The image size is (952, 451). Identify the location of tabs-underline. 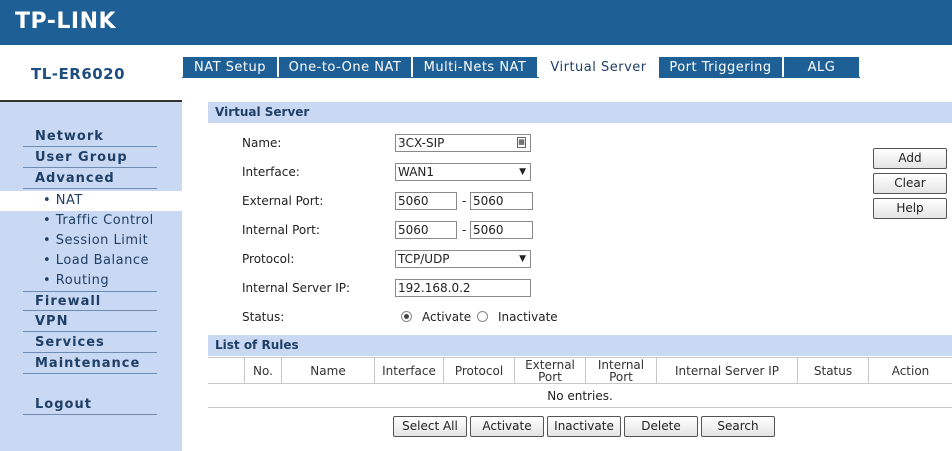
(521, 77).